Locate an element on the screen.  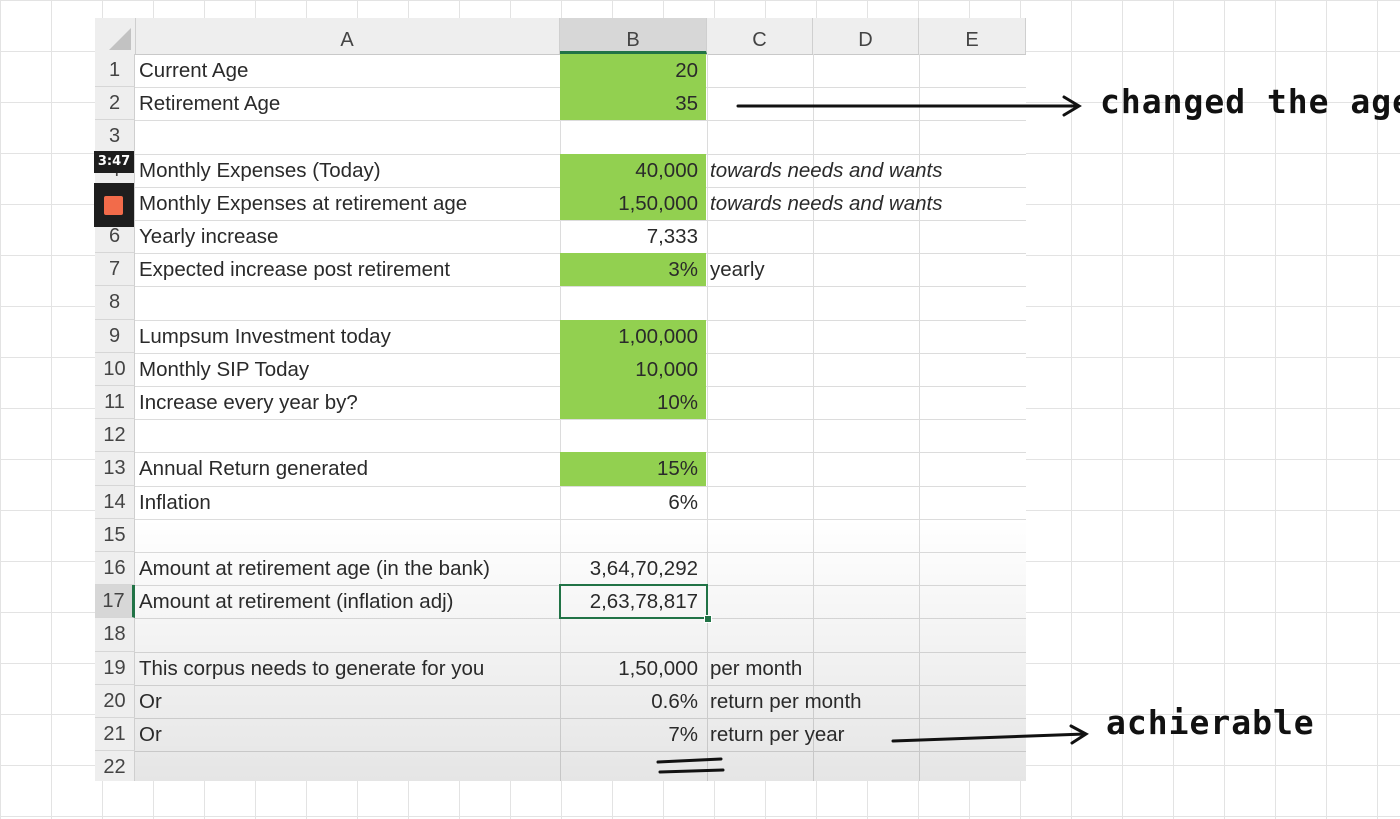
double-underline-mark is located at coordinates (690, 765).